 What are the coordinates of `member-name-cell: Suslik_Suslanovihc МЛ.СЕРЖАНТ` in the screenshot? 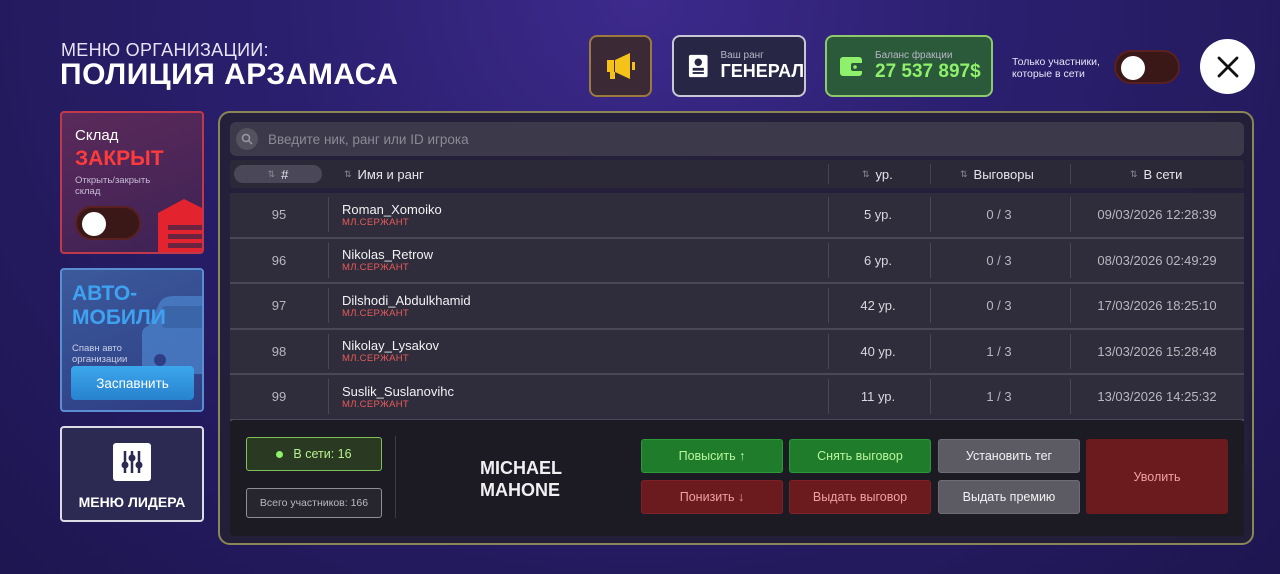 It's located at (398, 396).